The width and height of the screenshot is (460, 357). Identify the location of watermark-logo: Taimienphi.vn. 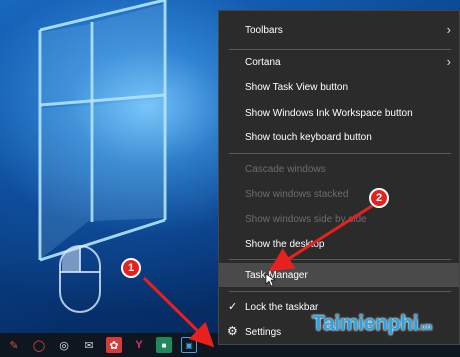
(372, 324).